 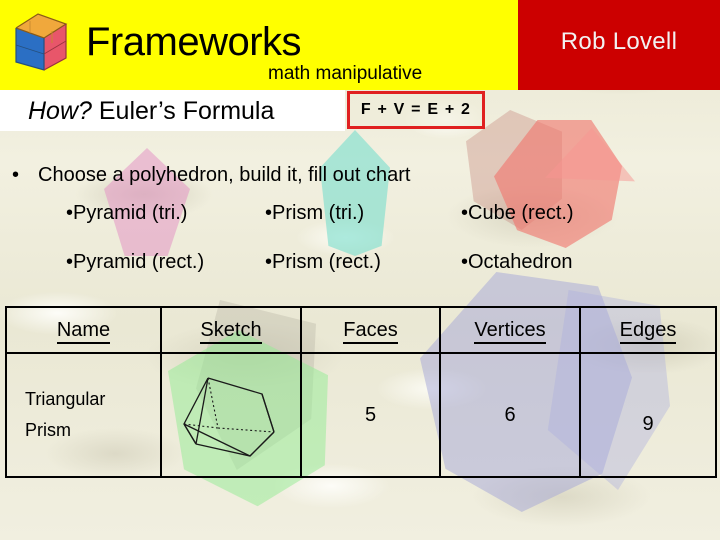 What do you see at coordinates (648, 415) in the screenshot?
I see `cell-edges-value: 9` at bounding box center [648, 415].